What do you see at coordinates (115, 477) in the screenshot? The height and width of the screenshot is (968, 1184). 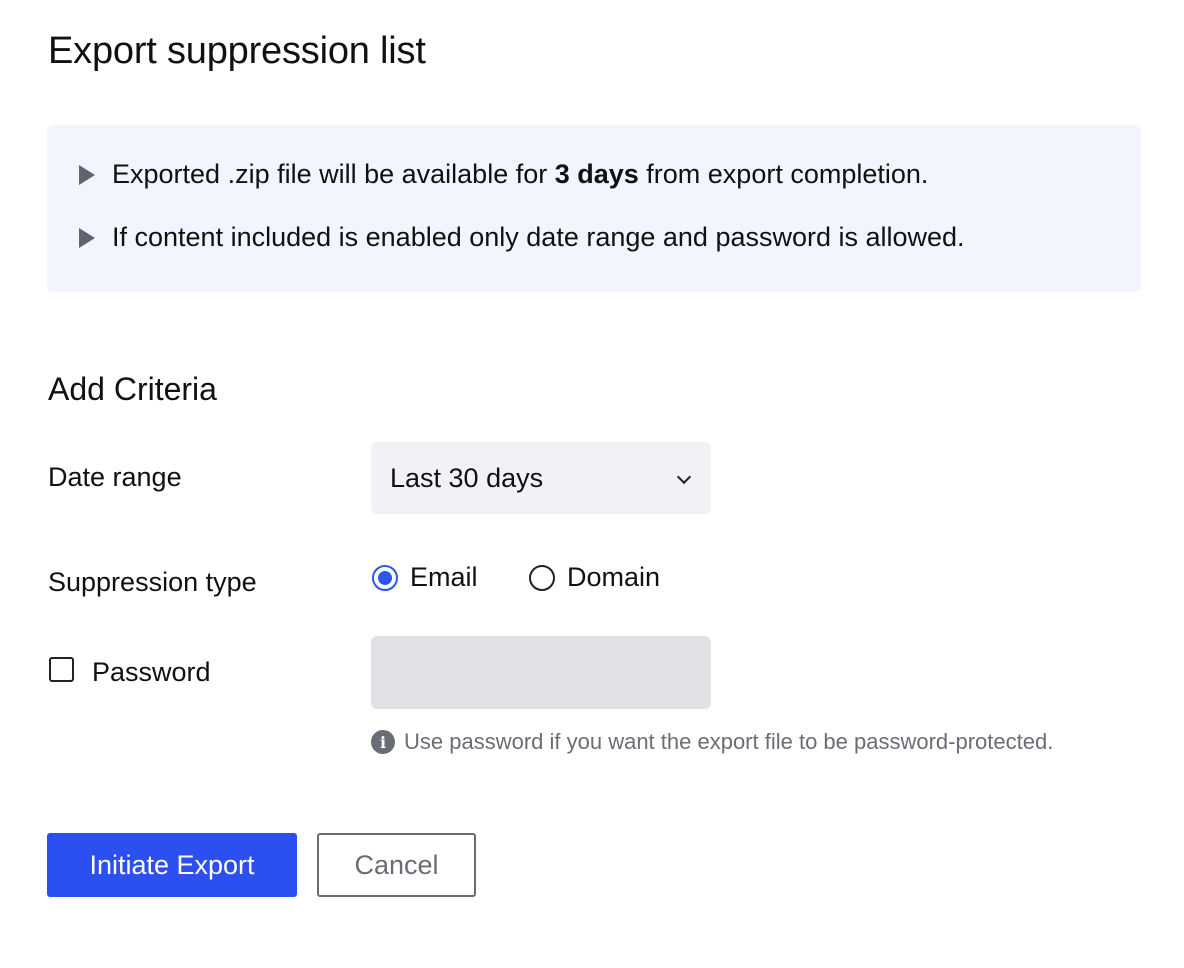 I see `date-range-label: Date range` at bounding box center [115, 477].